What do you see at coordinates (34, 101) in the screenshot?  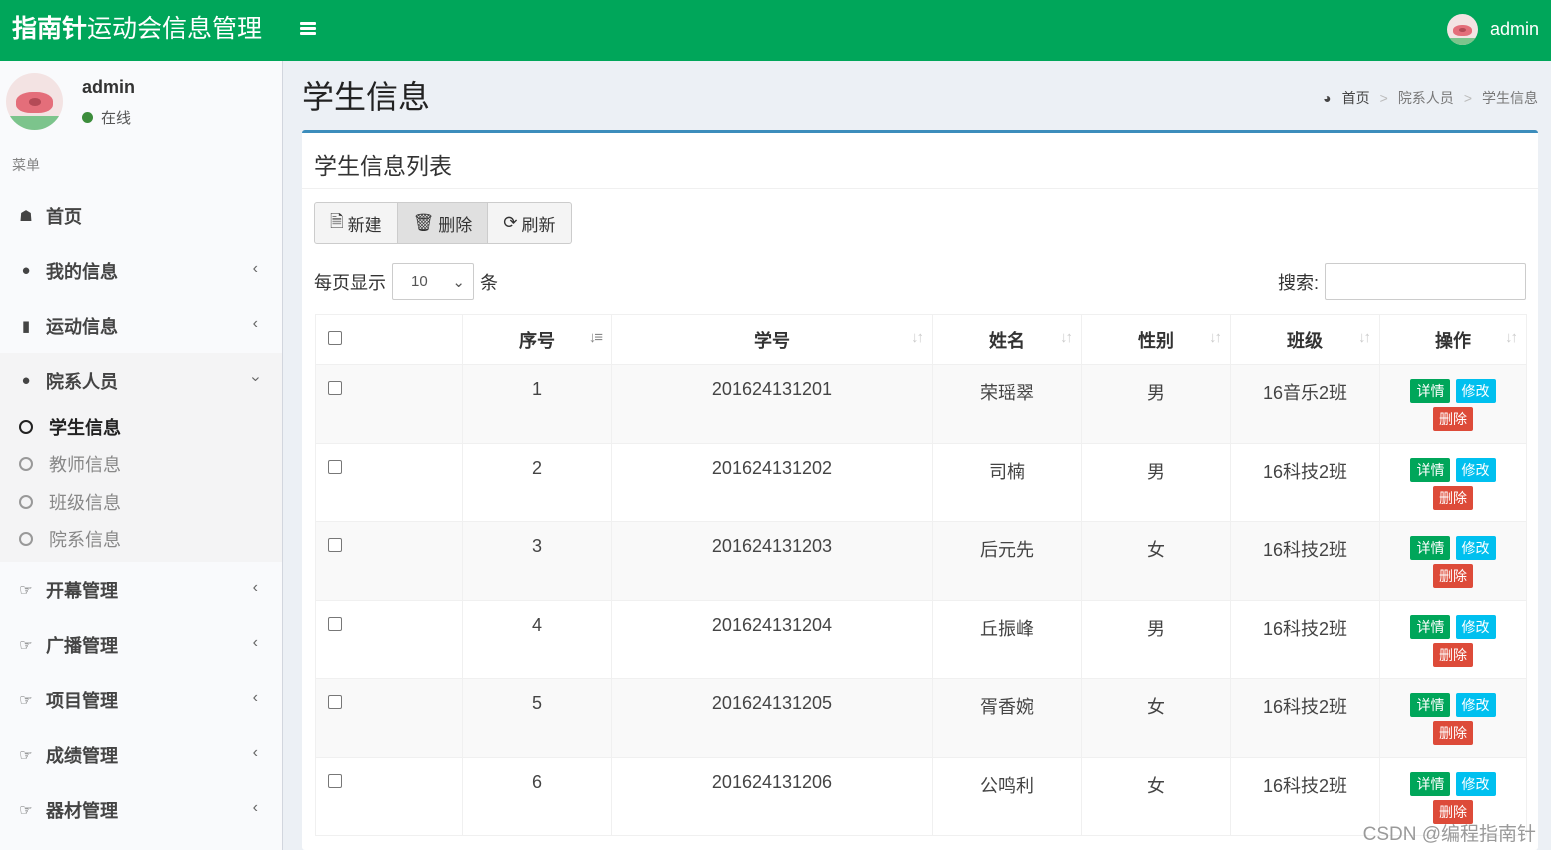 I see `avatar` at bounding box center [34, 101].